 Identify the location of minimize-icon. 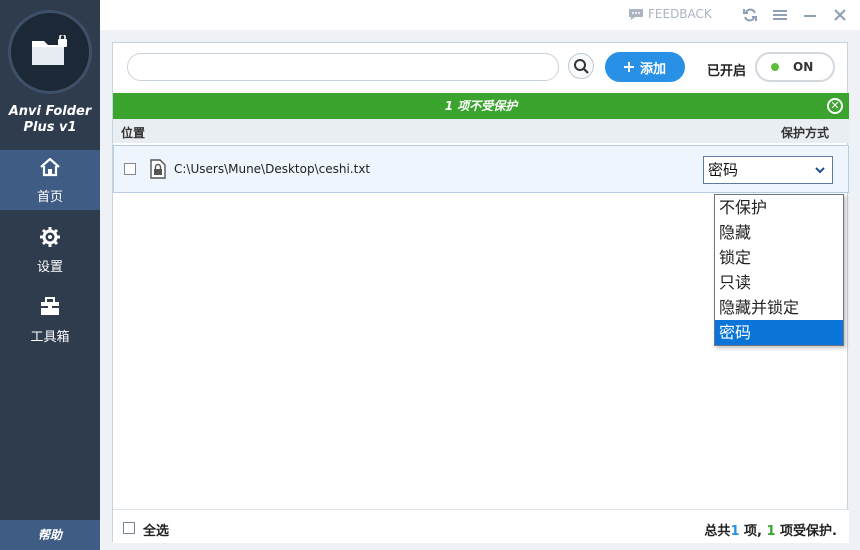
(810, 15).